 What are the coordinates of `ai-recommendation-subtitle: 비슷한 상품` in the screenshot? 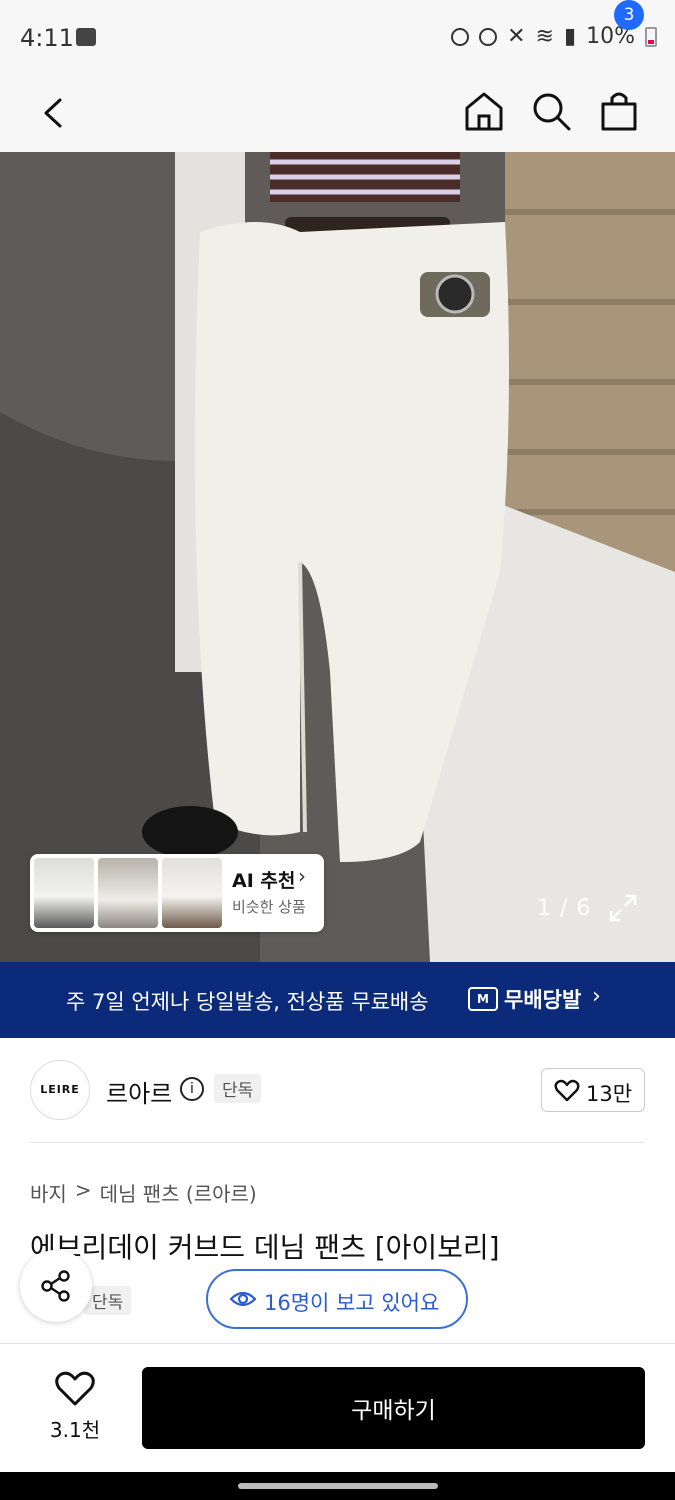 It's located at (269, 907).